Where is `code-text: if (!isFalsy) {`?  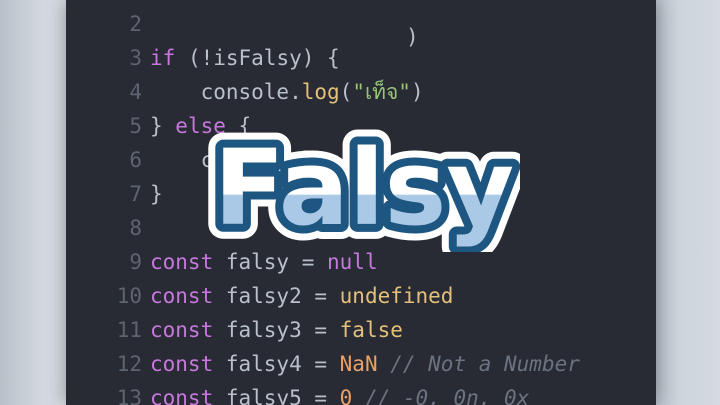
code-text: if (!isFalsy) { is located at coordinates (245, 58).